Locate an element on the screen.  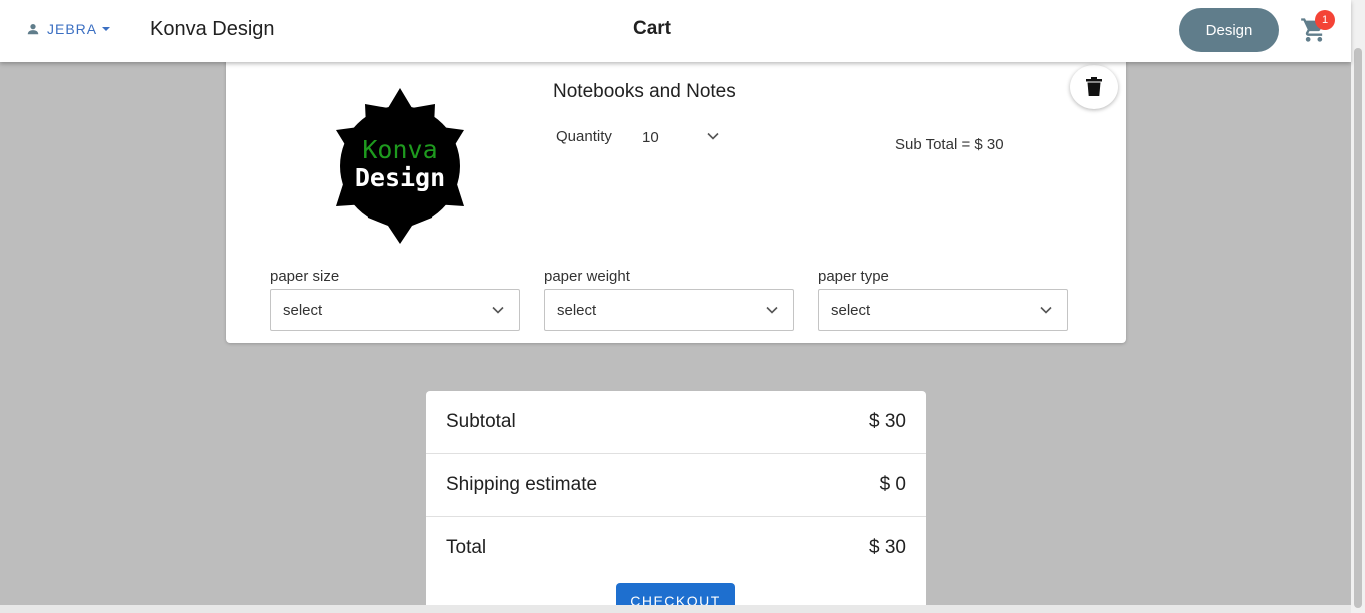
product-logo-image: Konva Design is located at coordinates (400, 166).